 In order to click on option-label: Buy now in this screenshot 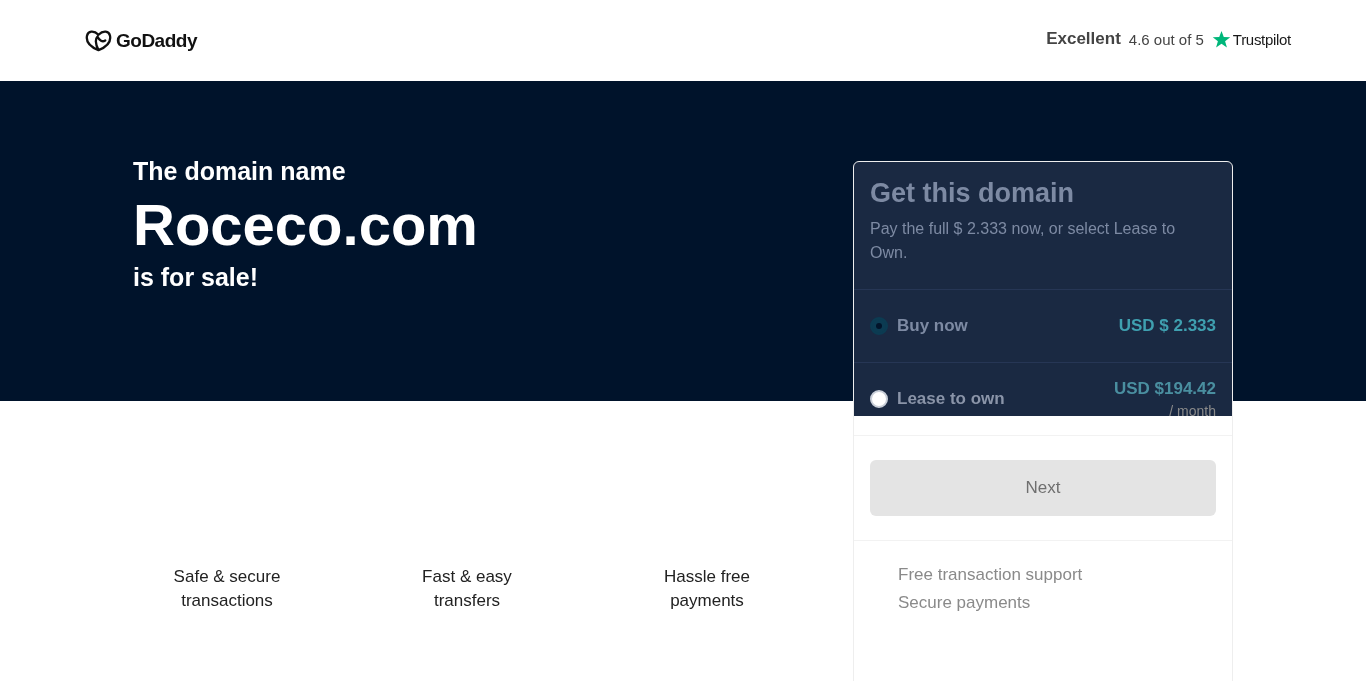, I will do `click(933, 326)`.